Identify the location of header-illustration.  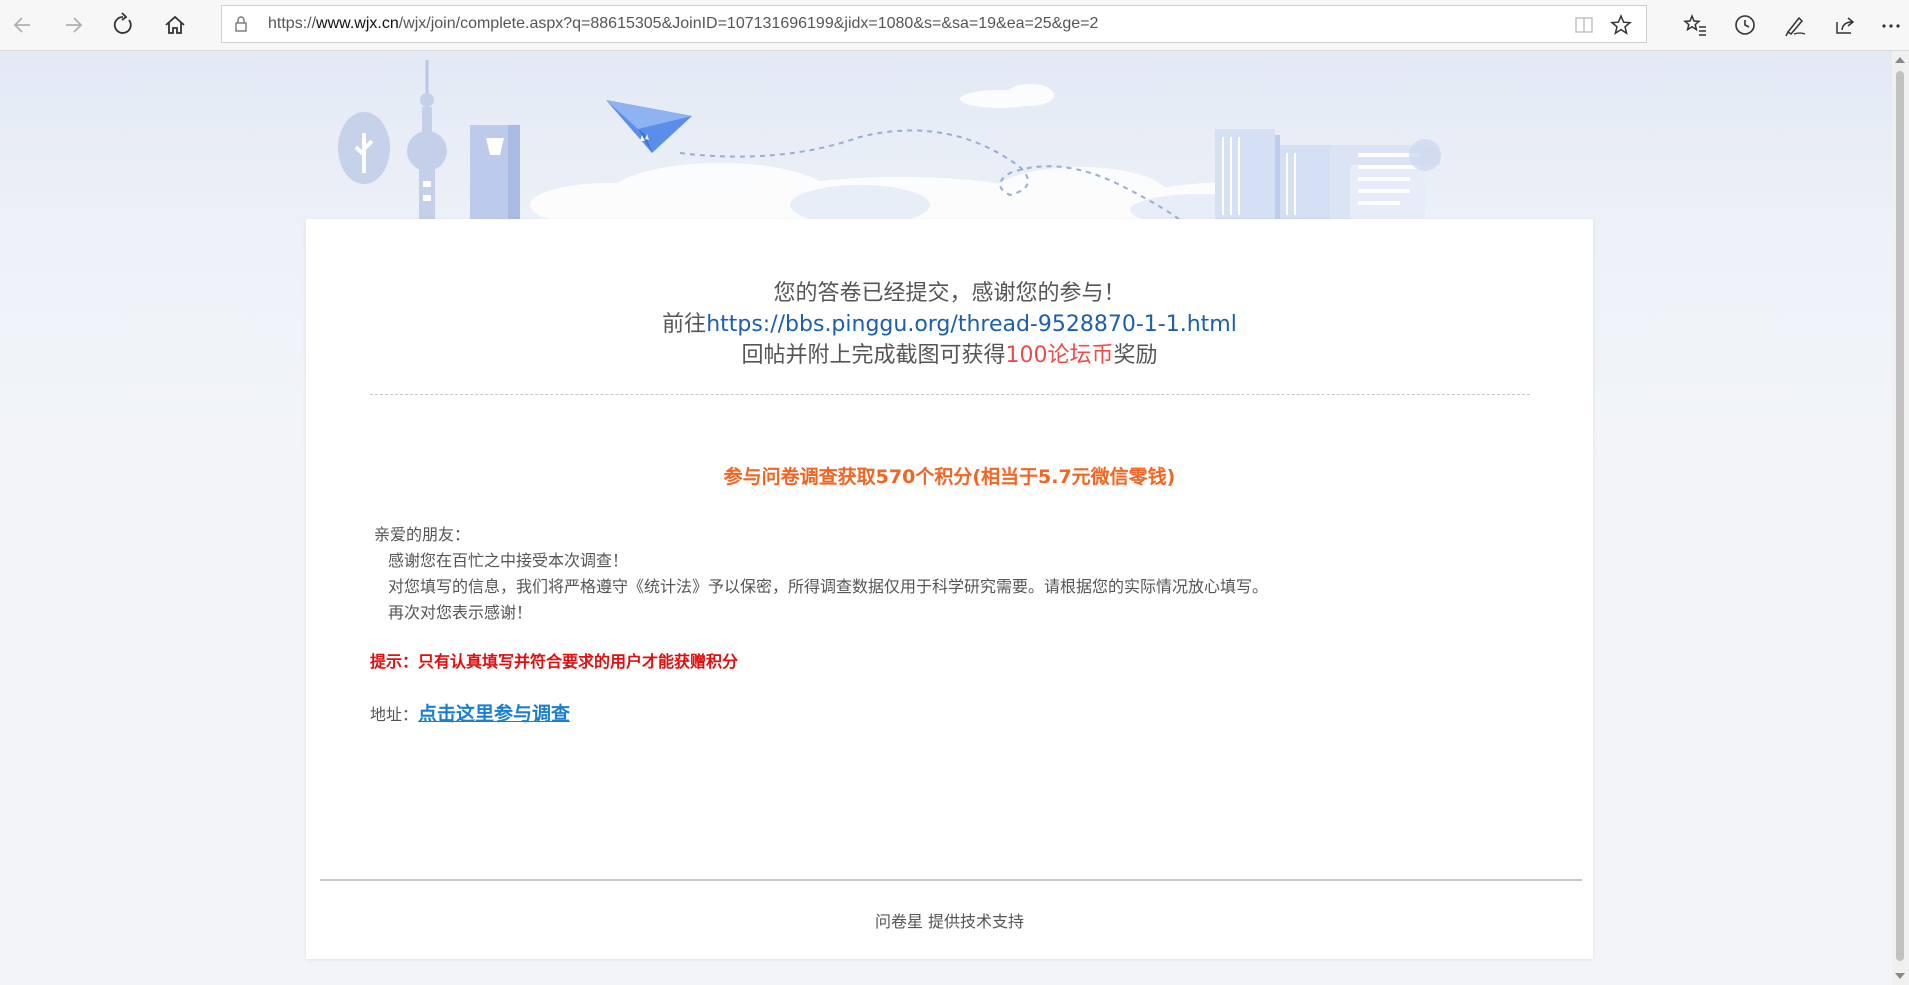
(889, 140).